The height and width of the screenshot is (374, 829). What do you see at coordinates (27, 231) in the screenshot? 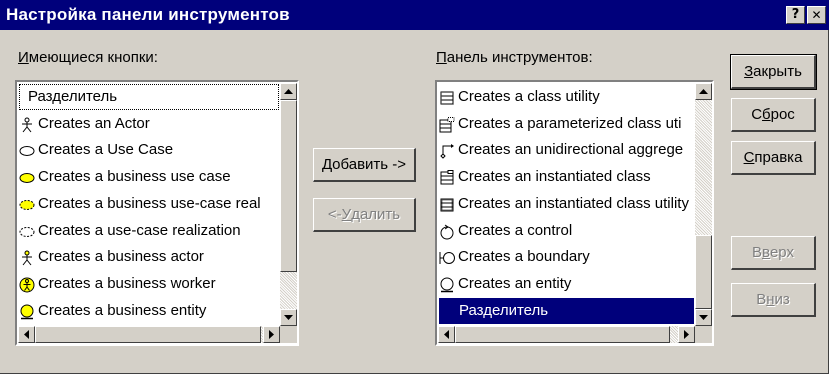
I see `use-case-realization-icon` at bounding box center [27, 231].